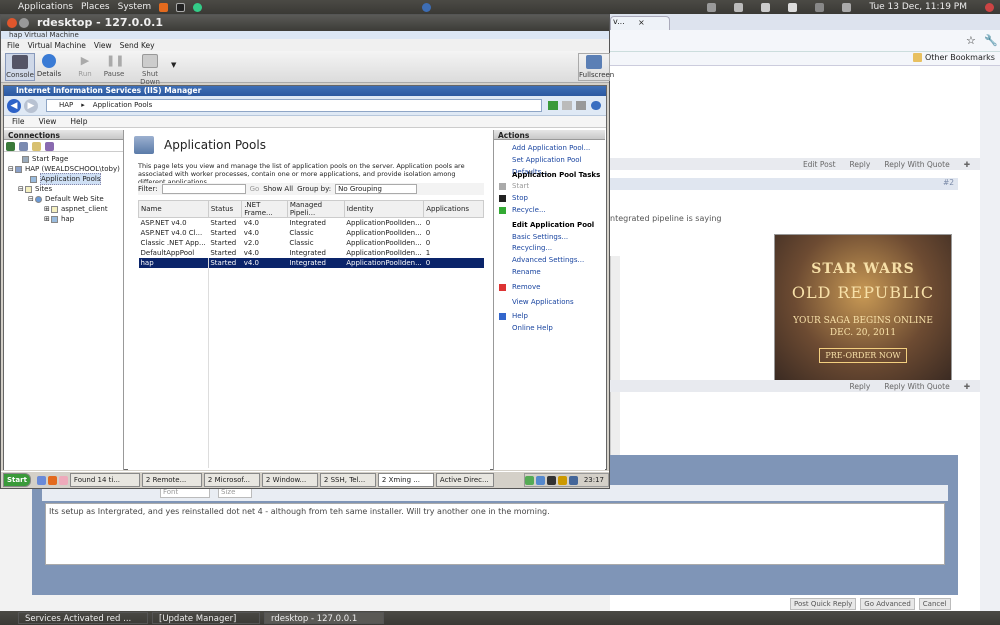  What do you see at coordinates (137, 45) in the screenshot?
I see `menu-send-key: Send Key` at bounding box center [137, 45].